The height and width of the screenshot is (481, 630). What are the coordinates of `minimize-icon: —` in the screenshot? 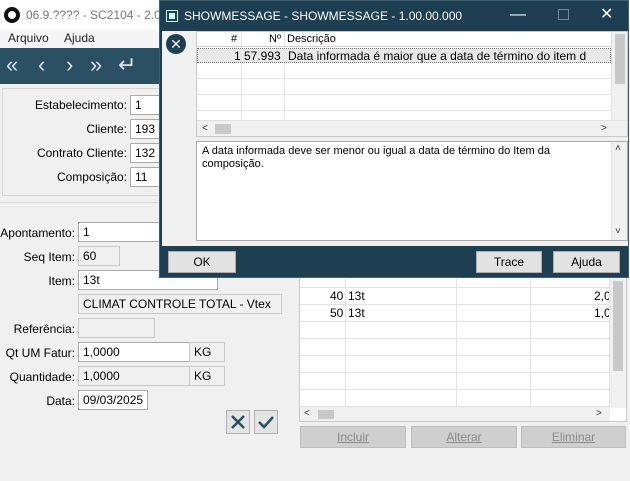 It's located at (518, 15).